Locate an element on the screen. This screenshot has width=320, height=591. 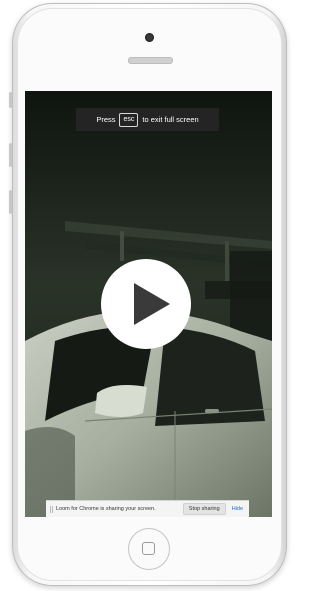
esc-key-badge: esc is located at coordinates (129, 119).